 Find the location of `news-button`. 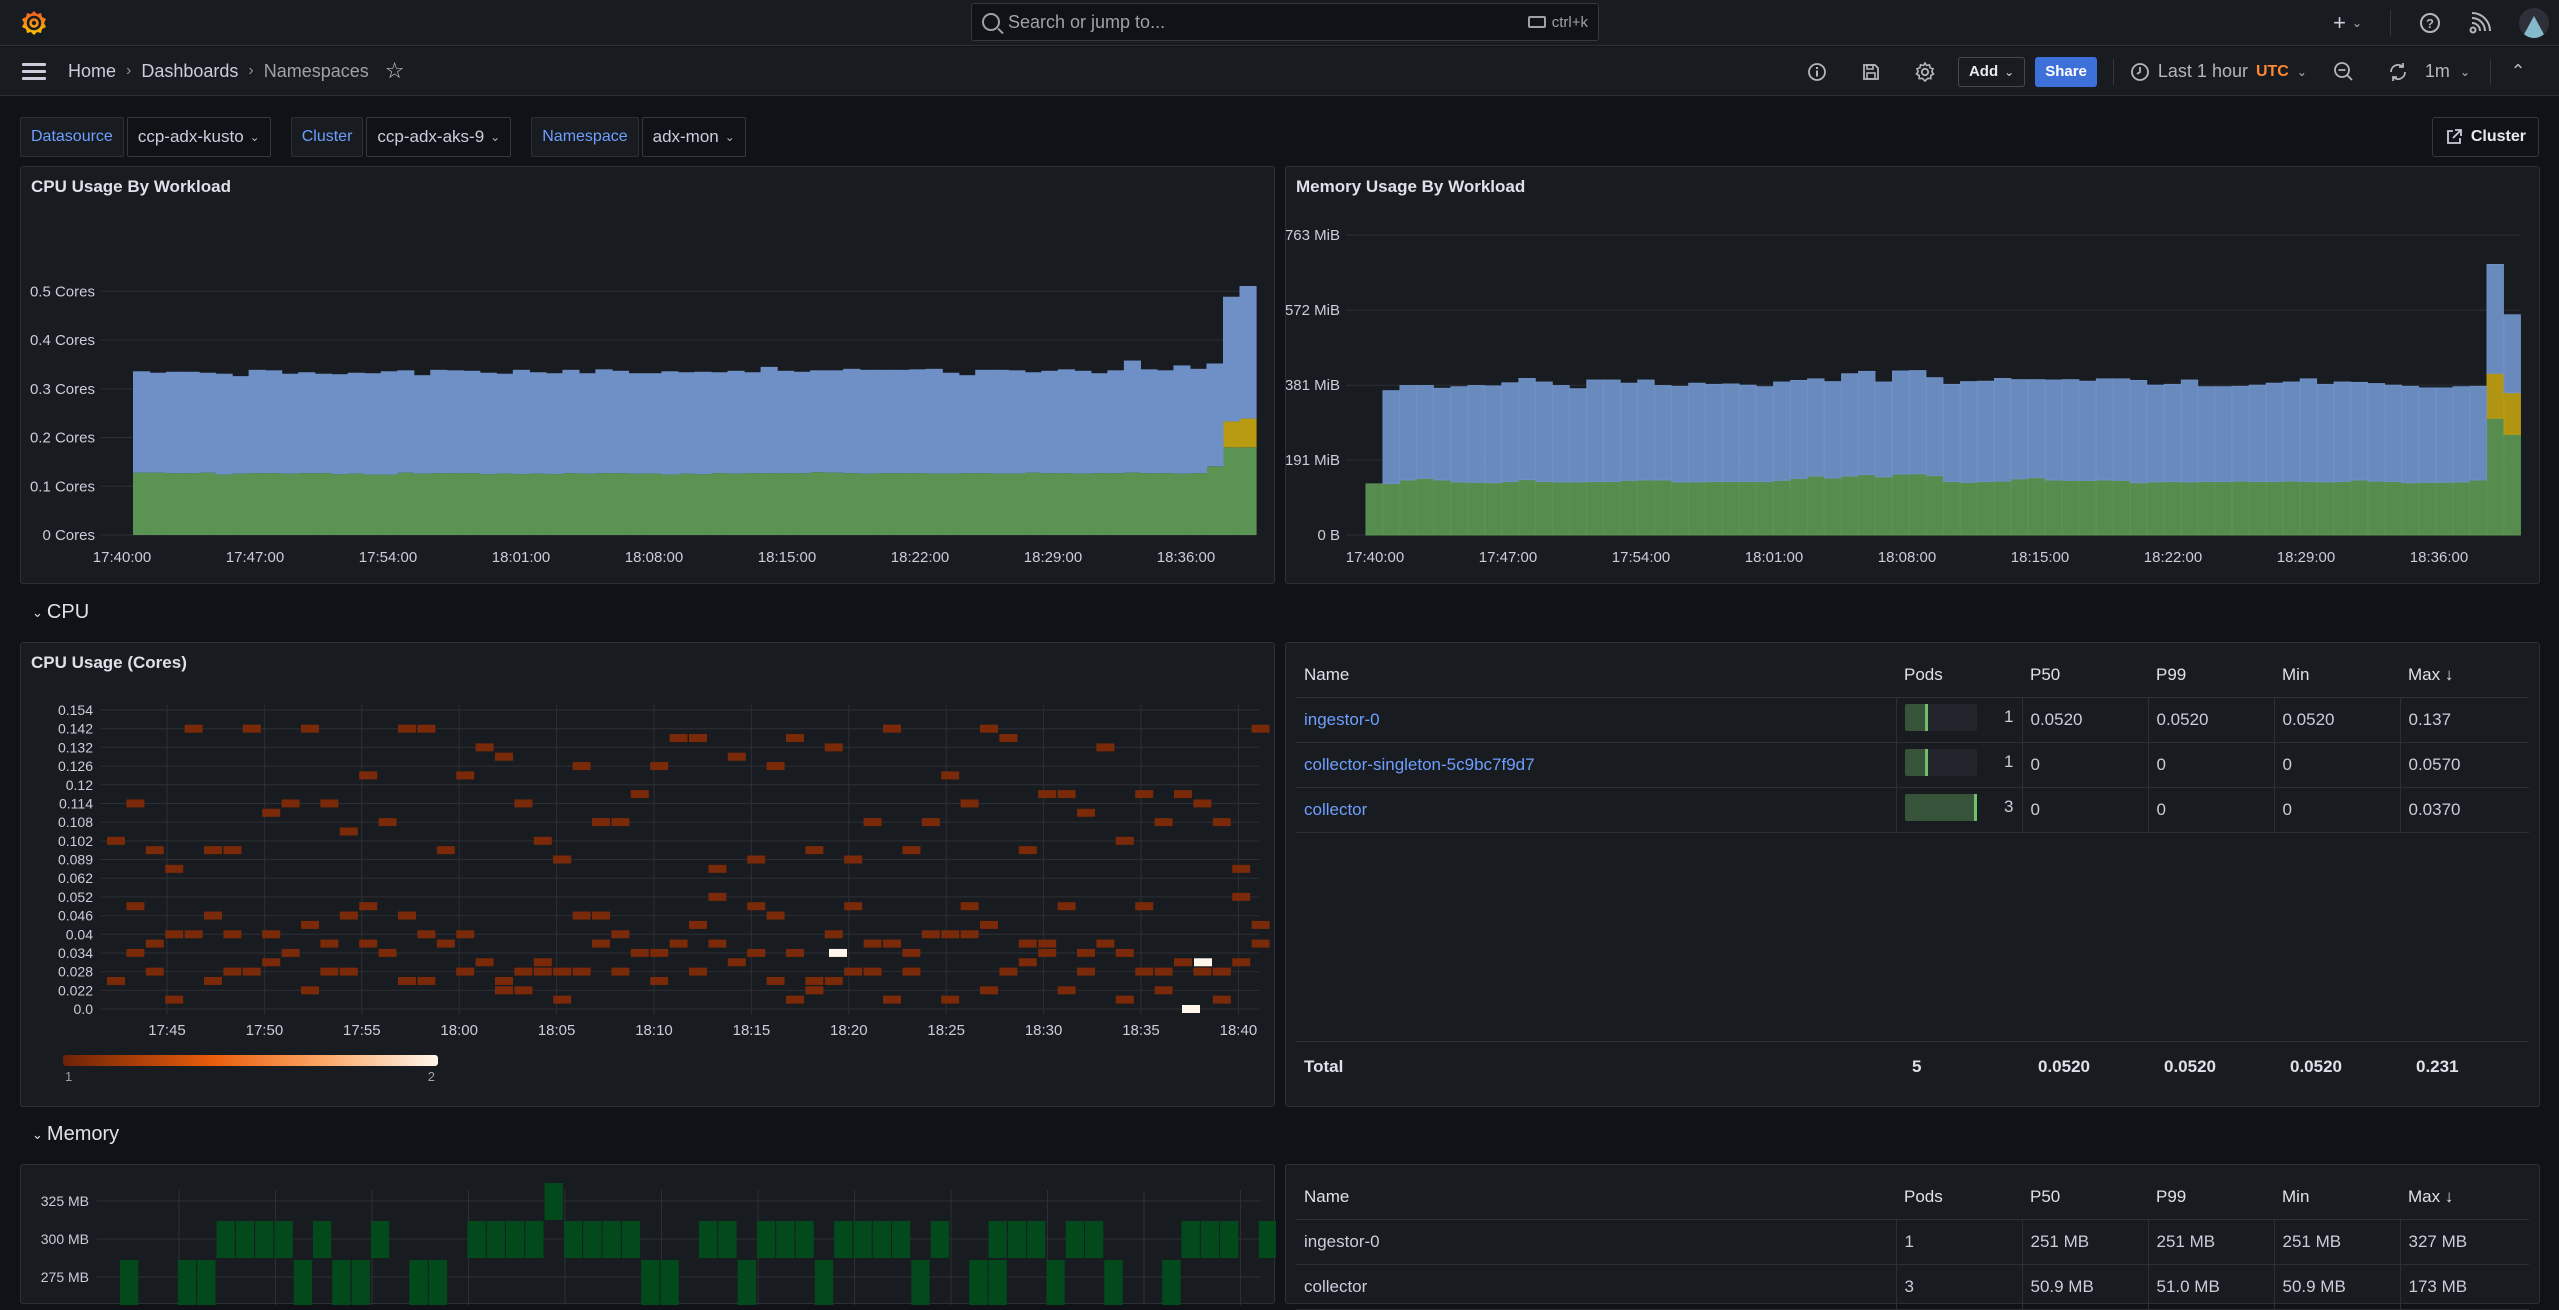

news-button is located at coordinates (2480, 23).